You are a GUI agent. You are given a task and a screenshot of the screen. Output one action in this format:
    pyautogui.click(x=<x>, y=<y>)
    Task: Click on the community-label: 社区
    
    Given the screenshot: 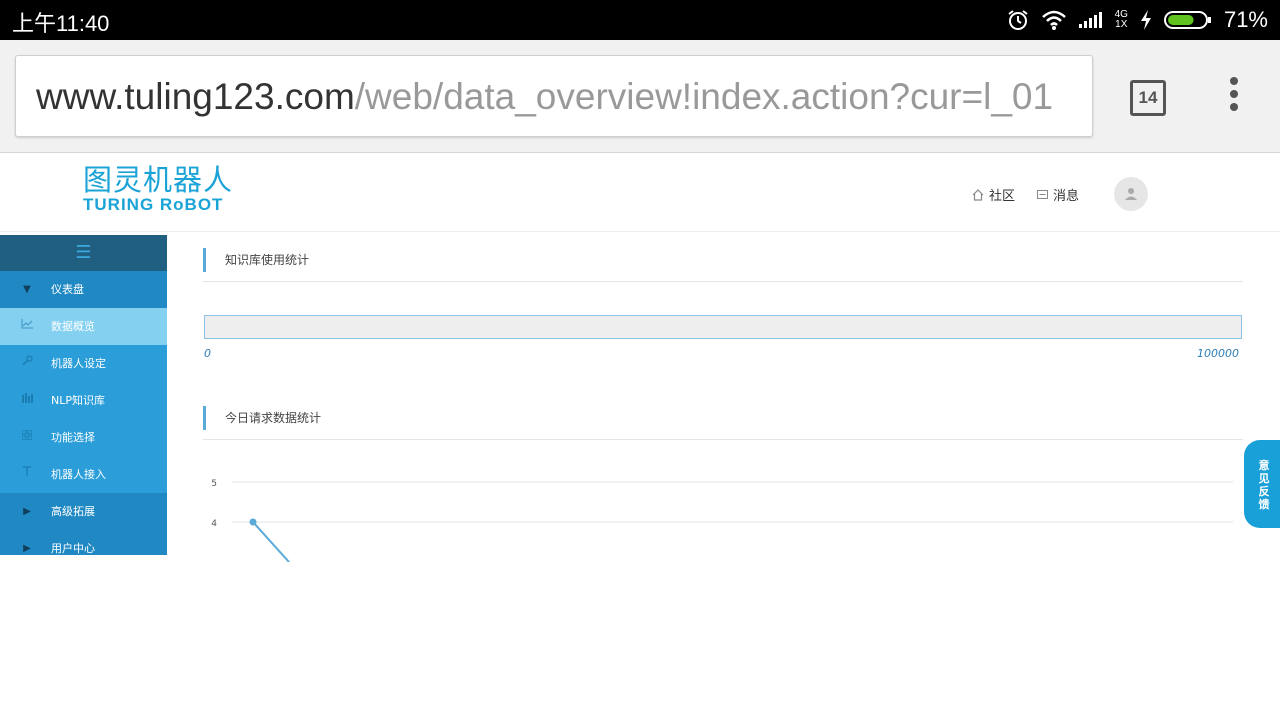 What is the action you would take?
    pyautogui.click(x=1002, y=196)
    